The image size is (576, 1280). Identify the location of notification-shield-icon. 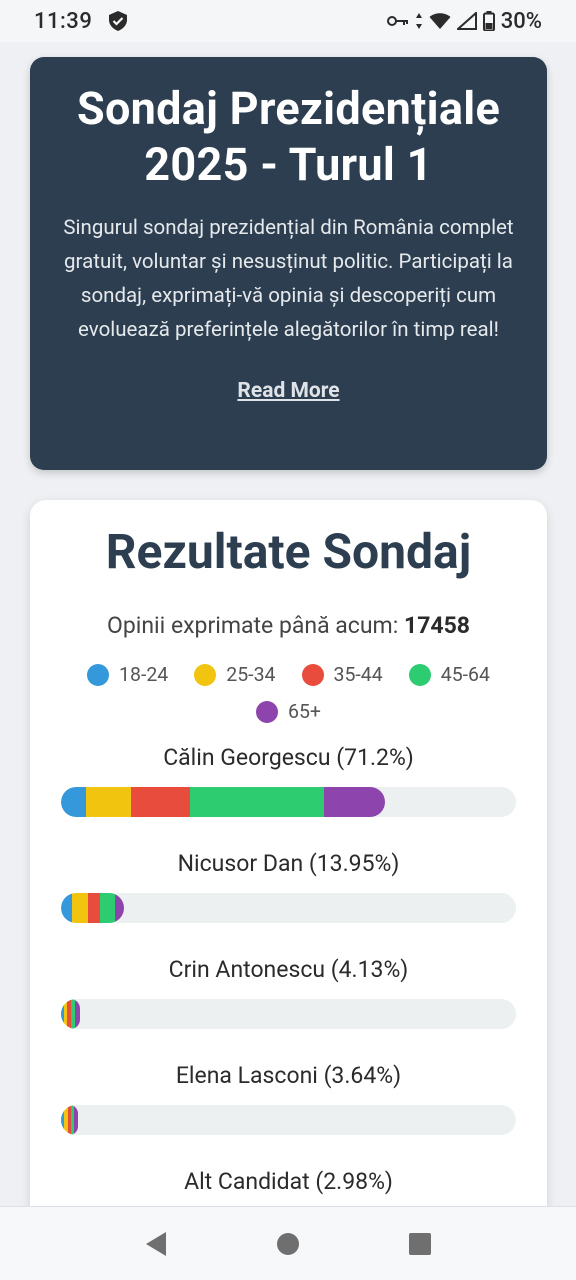
(118, 21).